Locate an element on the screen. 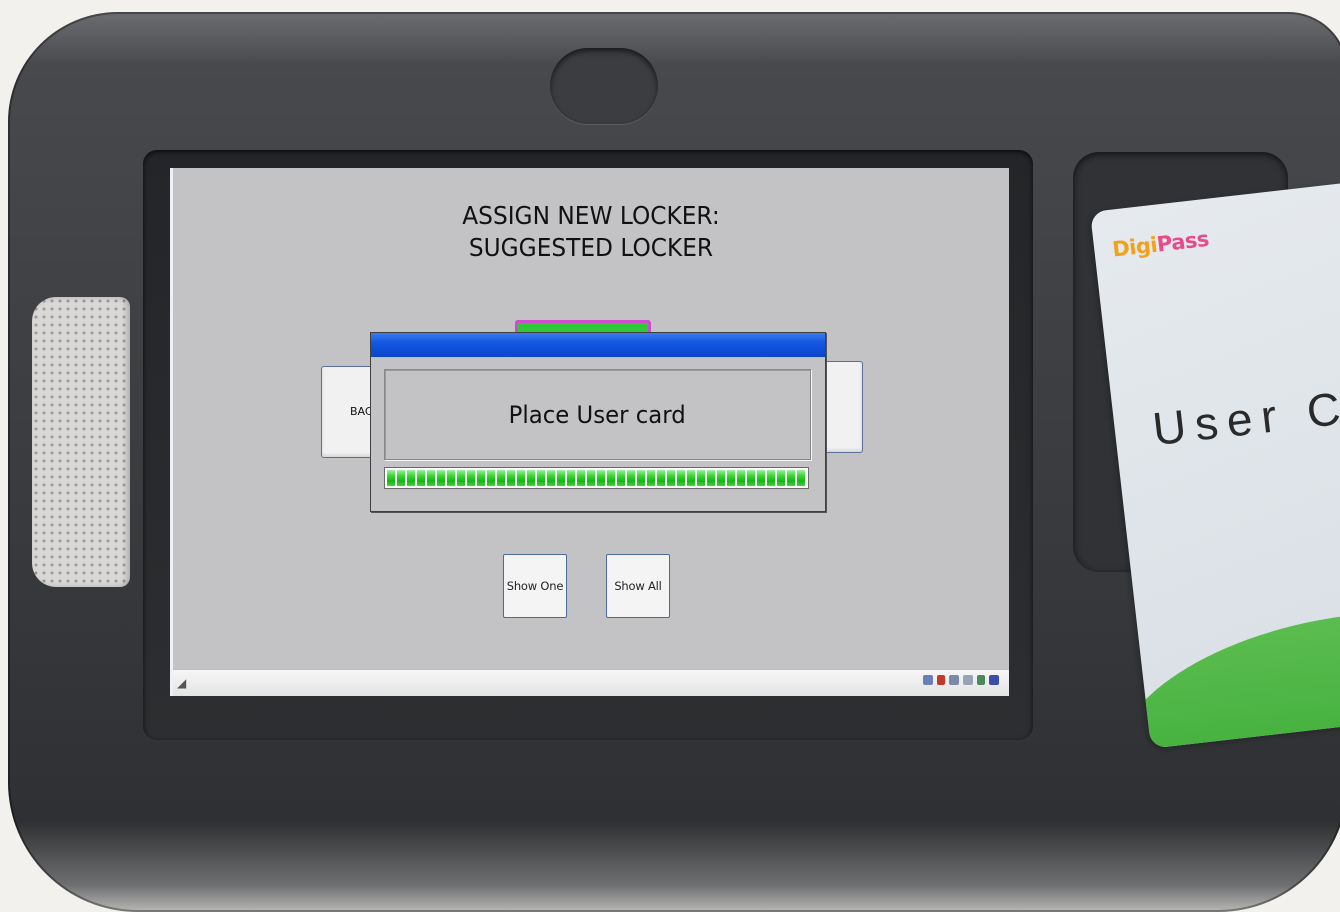 The height and width of the screenshot is (912, 1340). battery-icon is located at coordinates (981, 680).